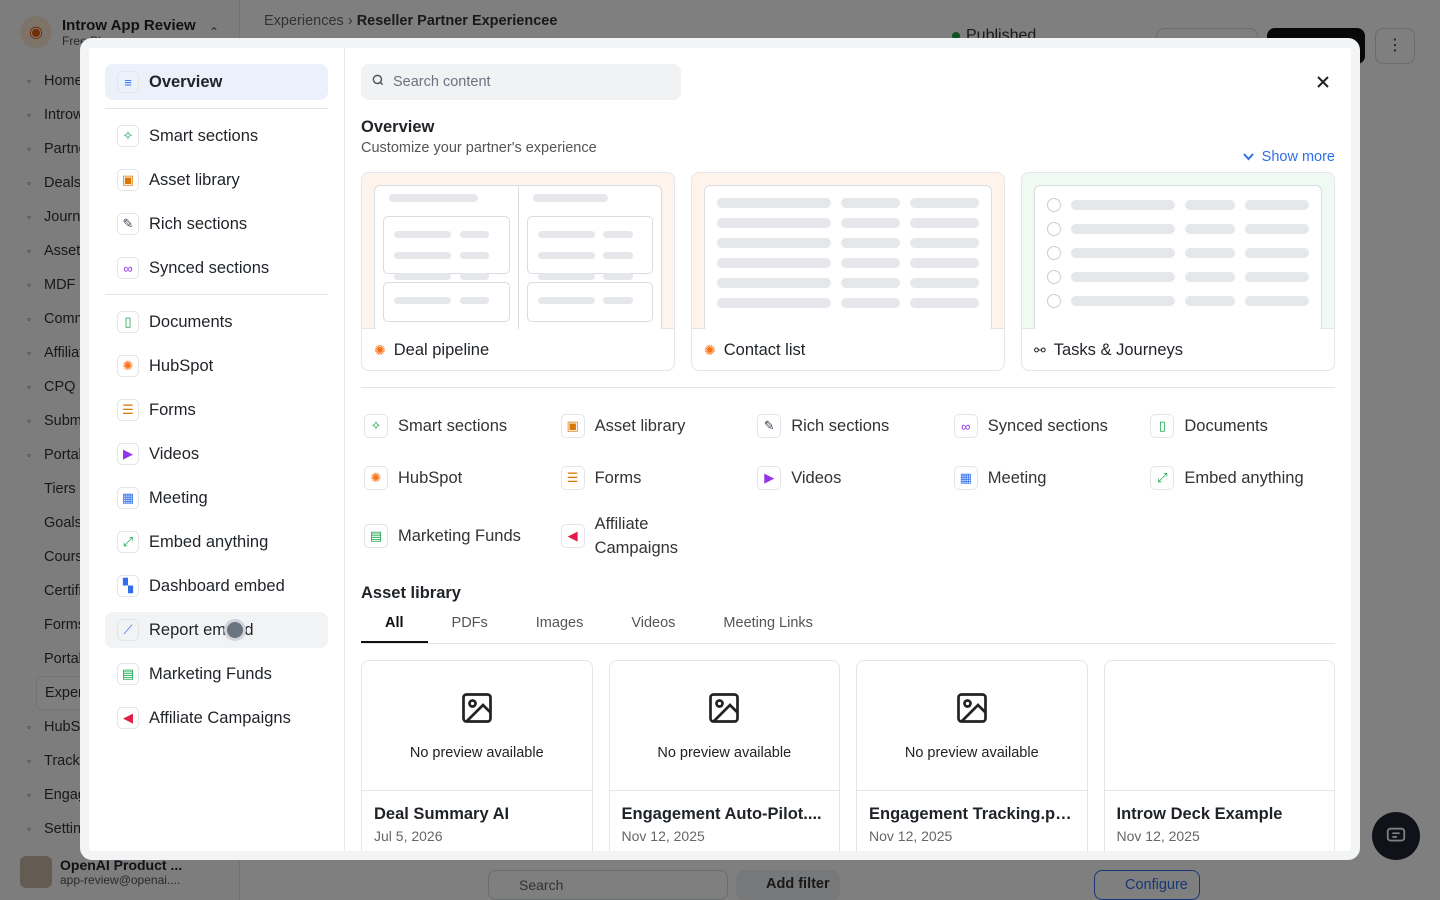 The width and height of the screenshot is (1440, 900). Describe the element at coordinates (560, 627) in the screenshot. I see `tab-images: Images` at that location.